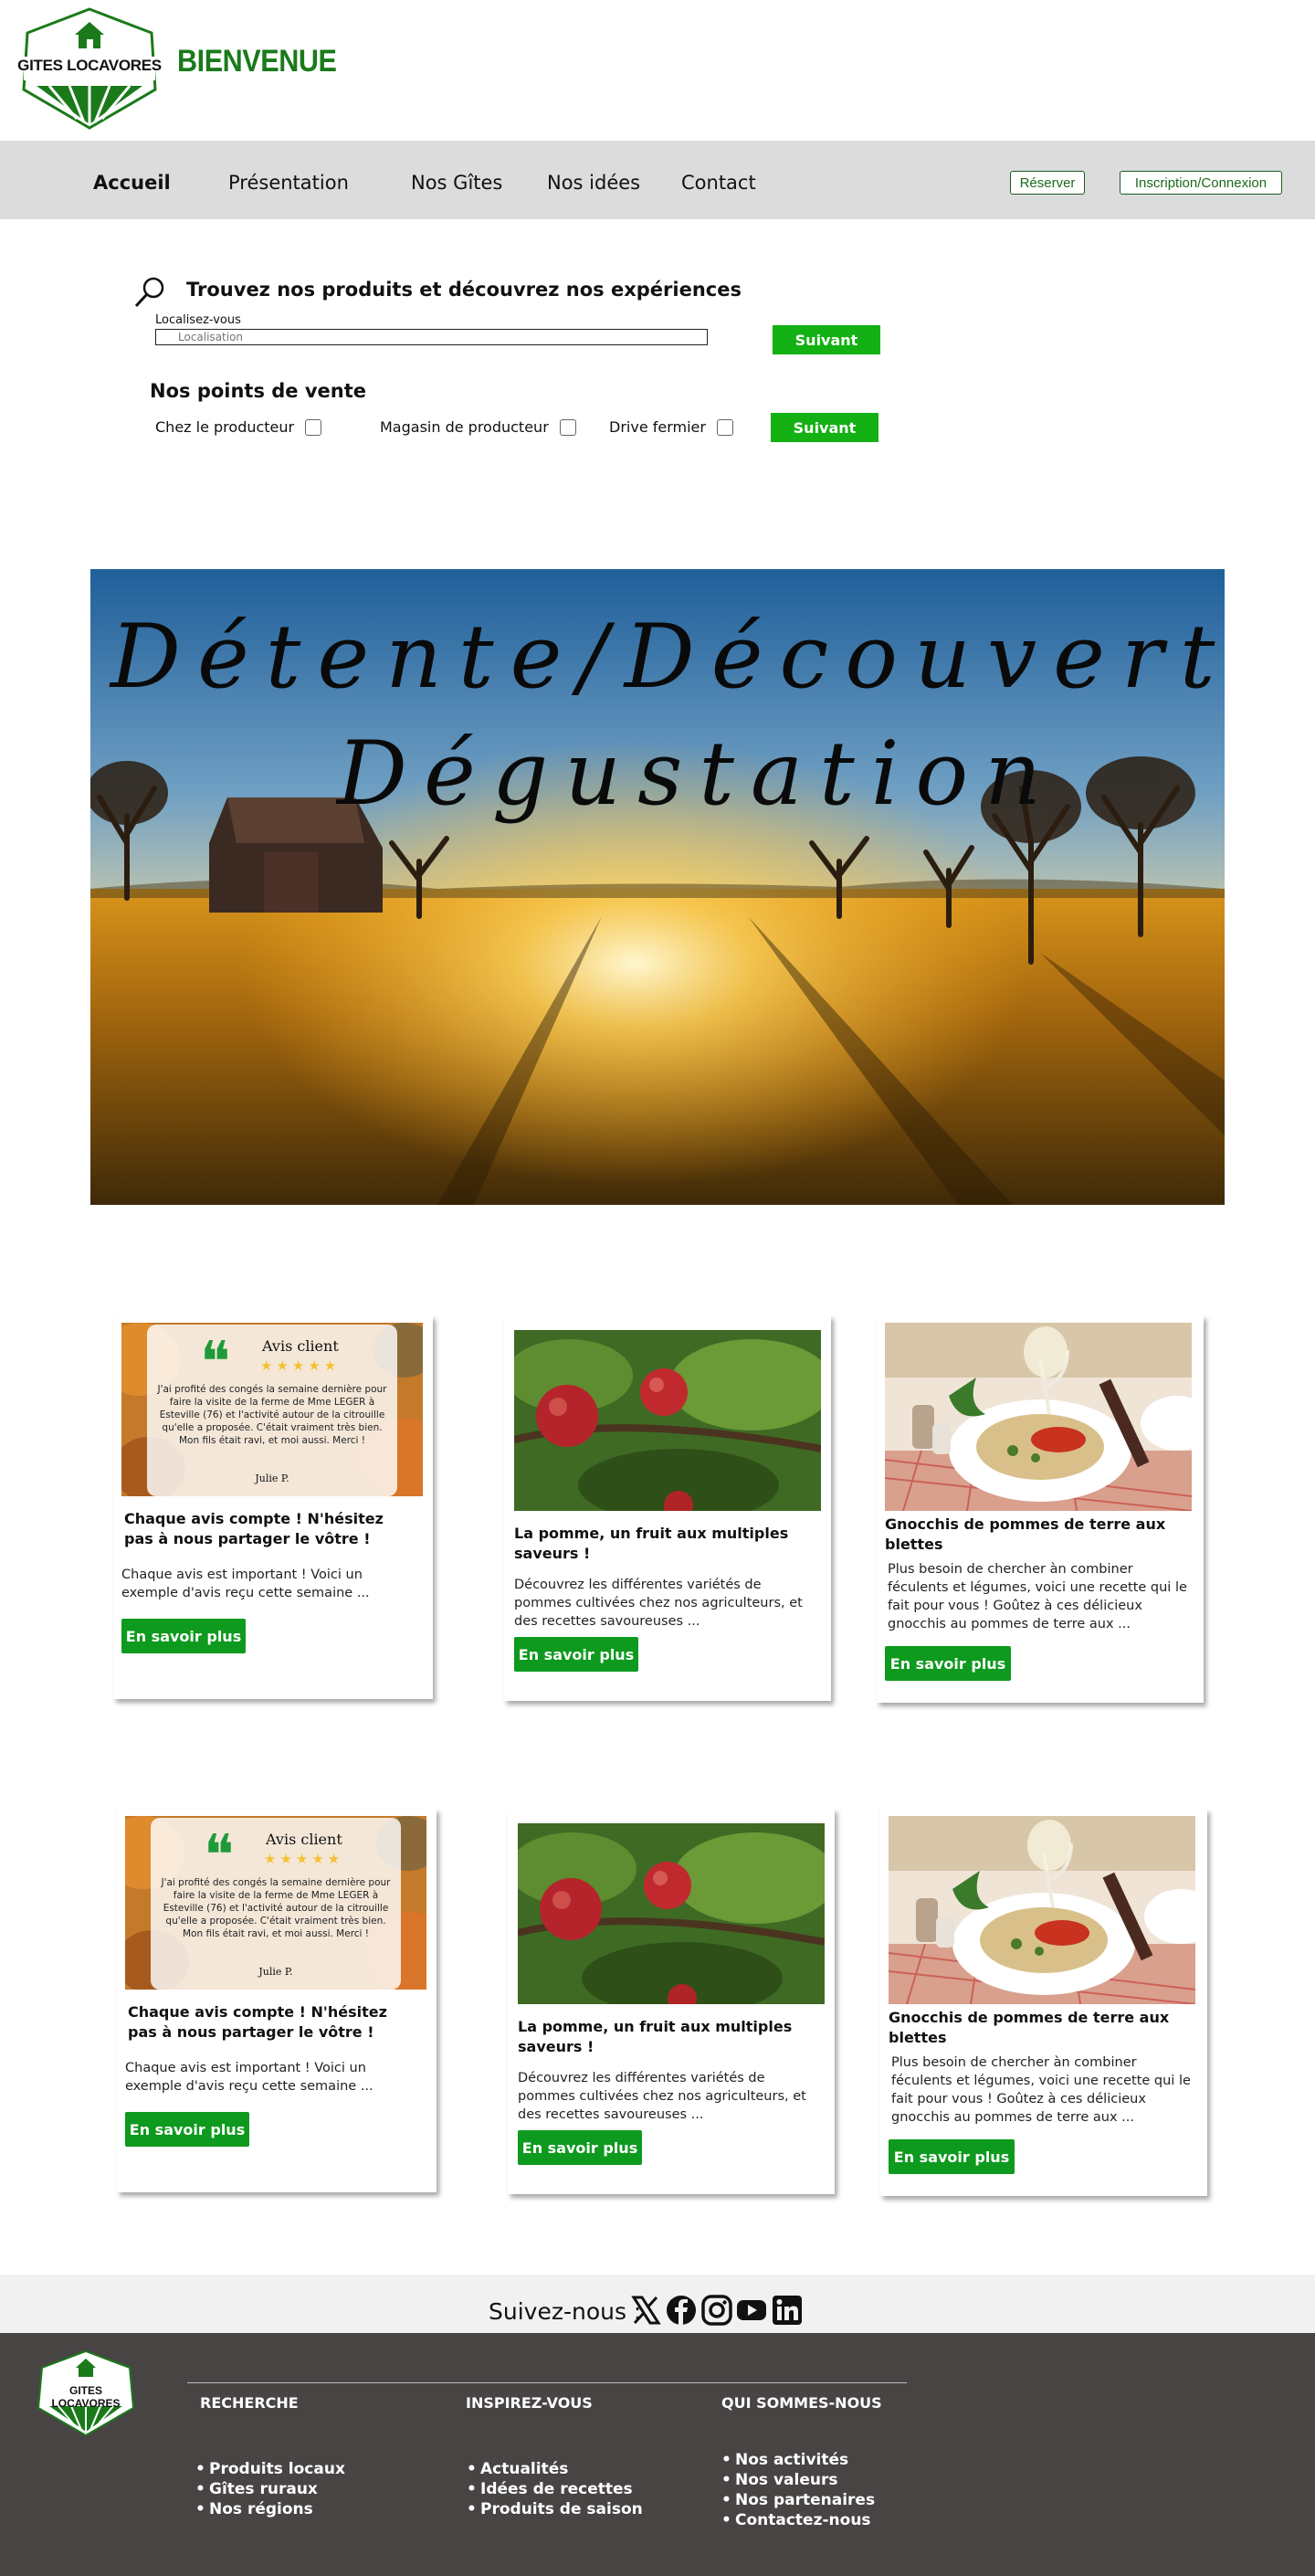 The width and height of the screenshot is (1315, 2576). I want to click on welcome-title: BIENVENUE, so click(257, 61).